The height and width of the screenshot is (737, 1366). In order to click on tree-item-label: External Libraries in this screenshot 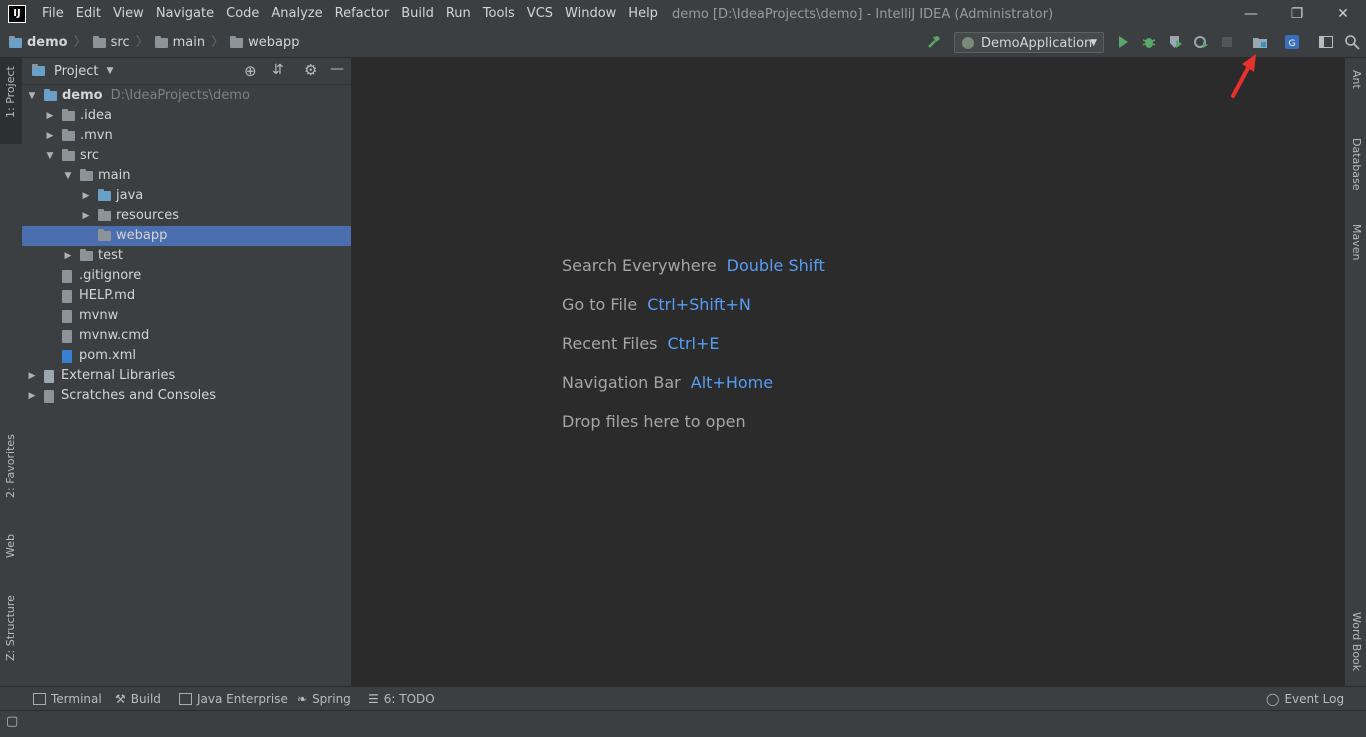, I will do `click(118, 375)`.